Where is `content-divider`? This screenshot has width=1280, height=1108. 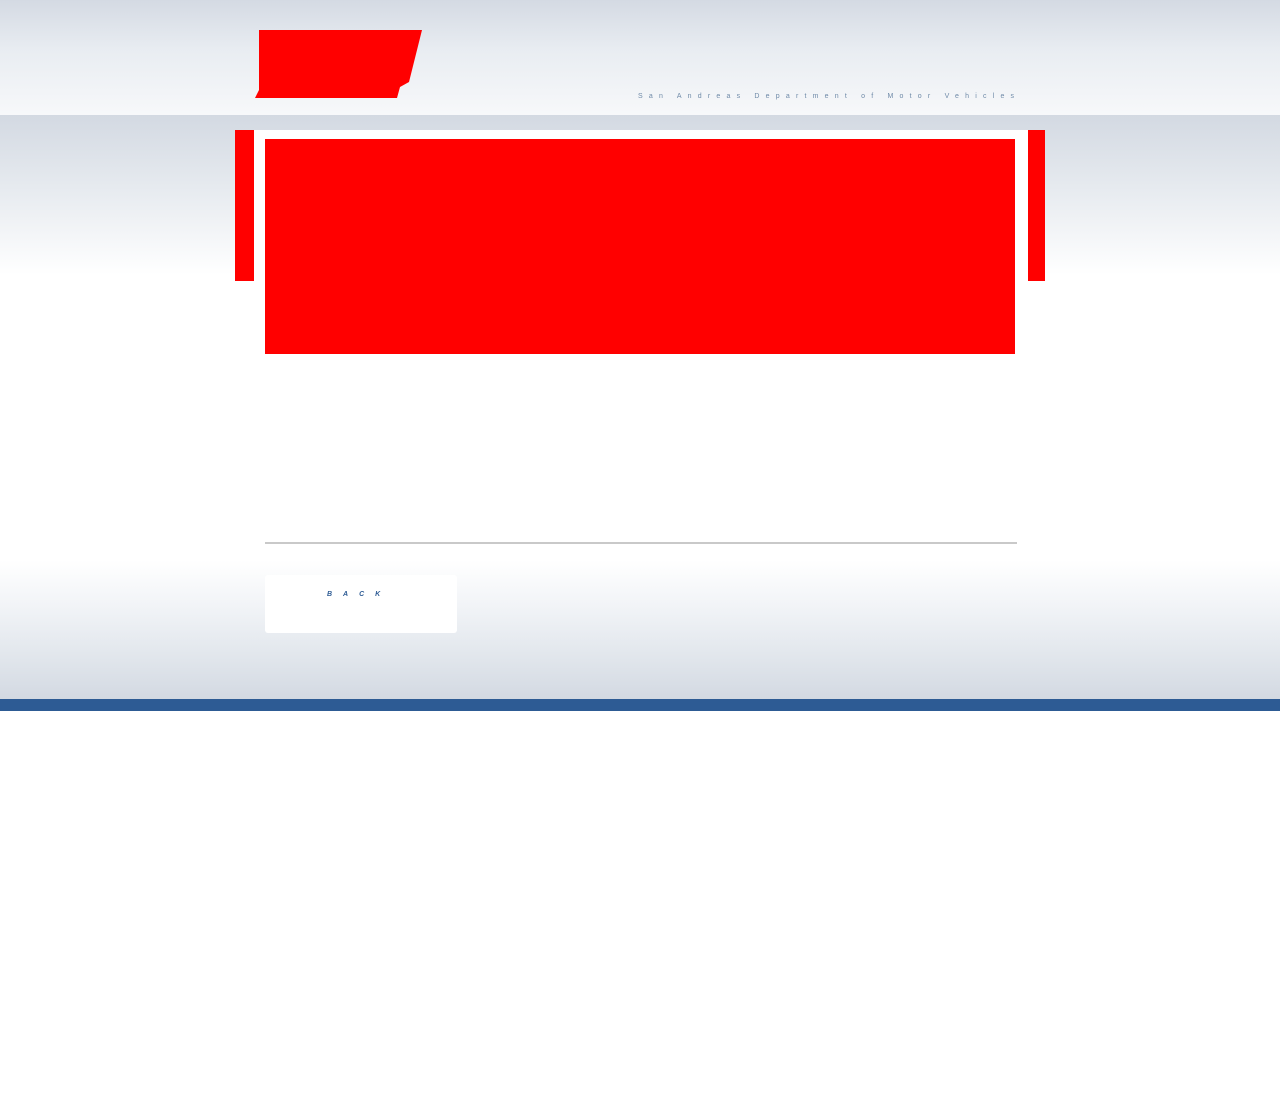 content-divider is located at coordinates (641, 543).